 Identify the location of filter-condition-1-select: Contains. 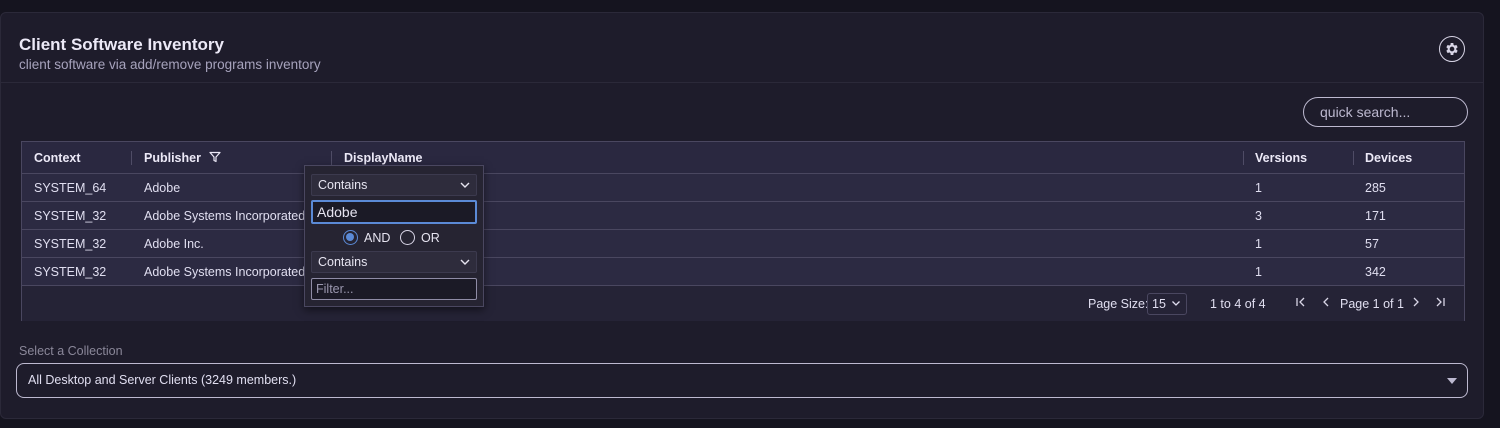
(394, 185).